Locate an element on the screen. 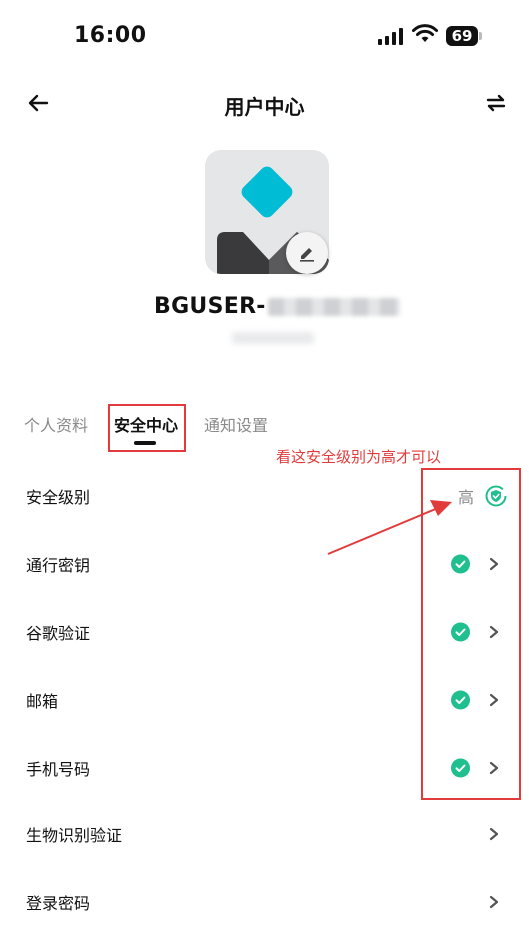 The image size is (529, 936). wifi-icon is located at coordinates (425, 36).